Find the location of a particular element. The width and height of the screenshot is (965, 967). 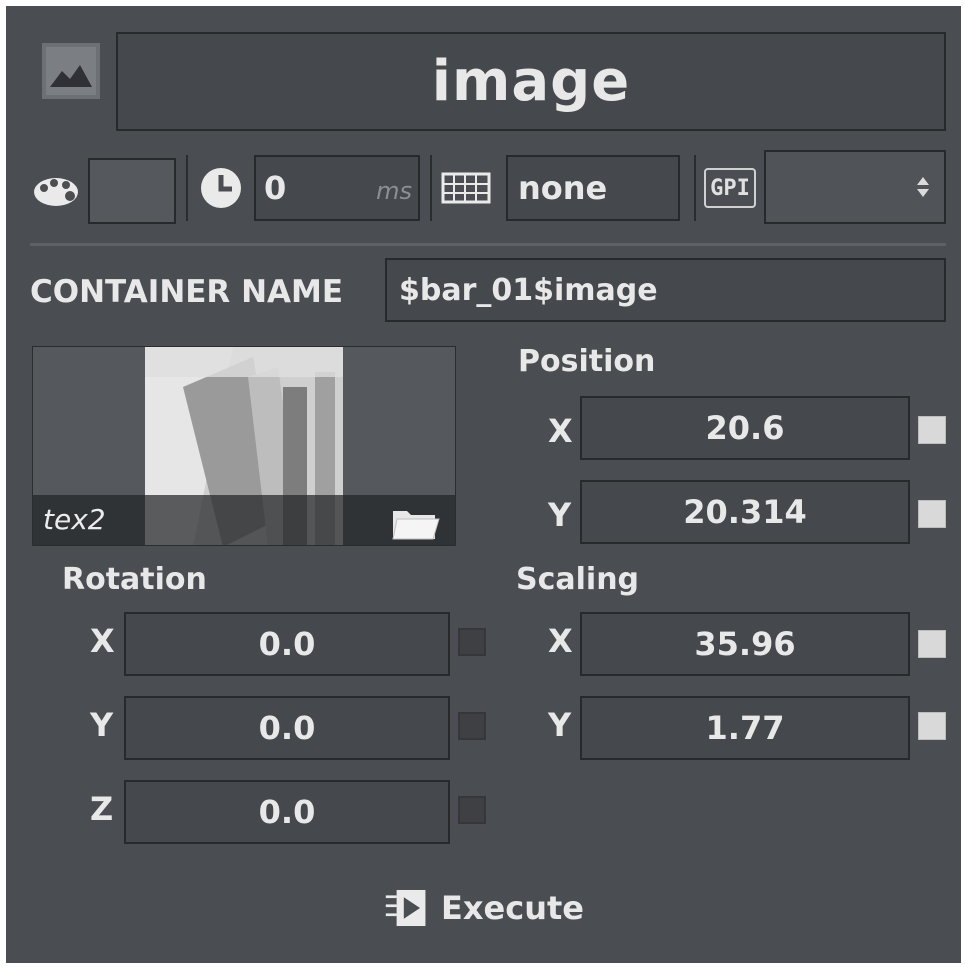

keyboard-icon is located at coordinates (466, 188).